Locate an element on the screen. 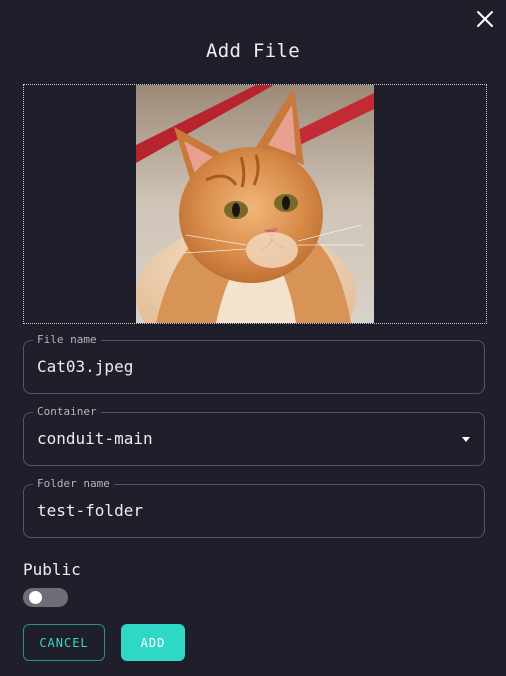 The width and height of the screenshot is (506, 676). file-name-label: File name is located at coordinates (67, 340).